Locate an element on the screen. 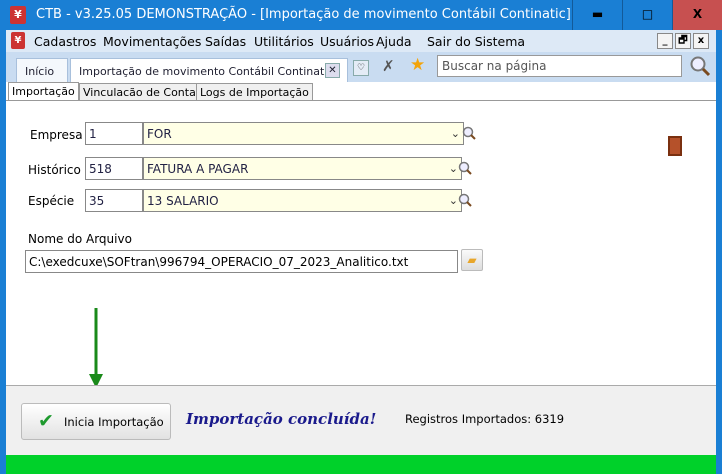 The height and width of the screenshot is (474, 722). historico-select: FATURA A PAGAR ⌄ is located at coordinates (302, 168).